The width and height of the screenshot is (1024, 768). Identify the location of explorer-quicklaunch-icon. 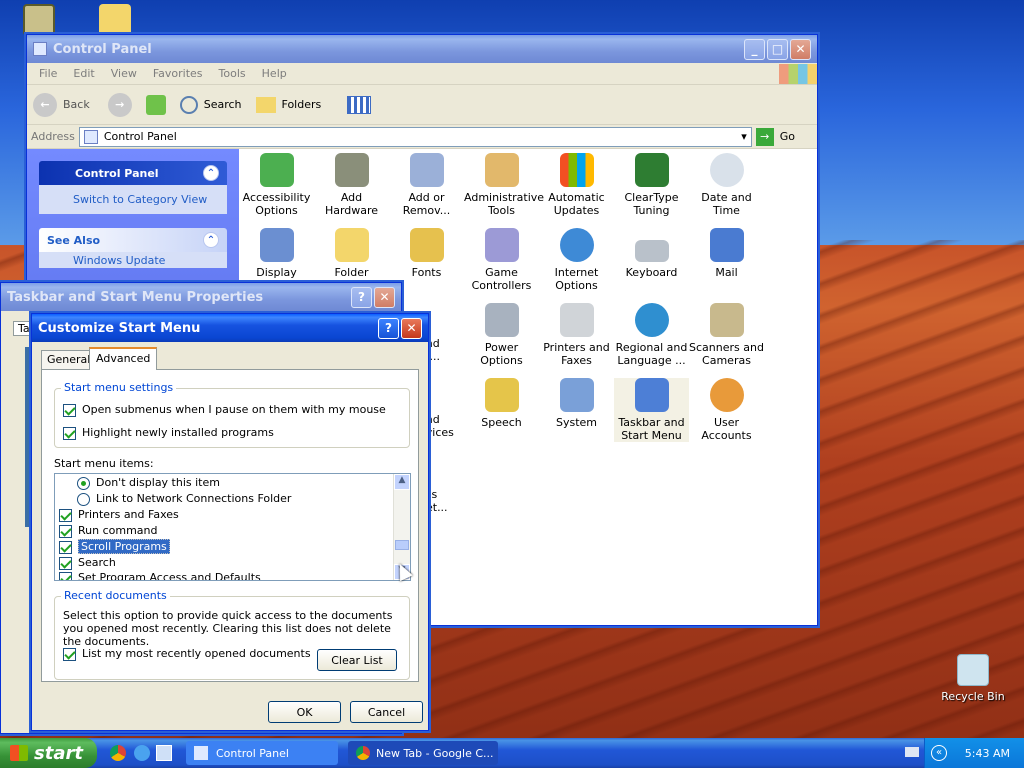
(164, 753).